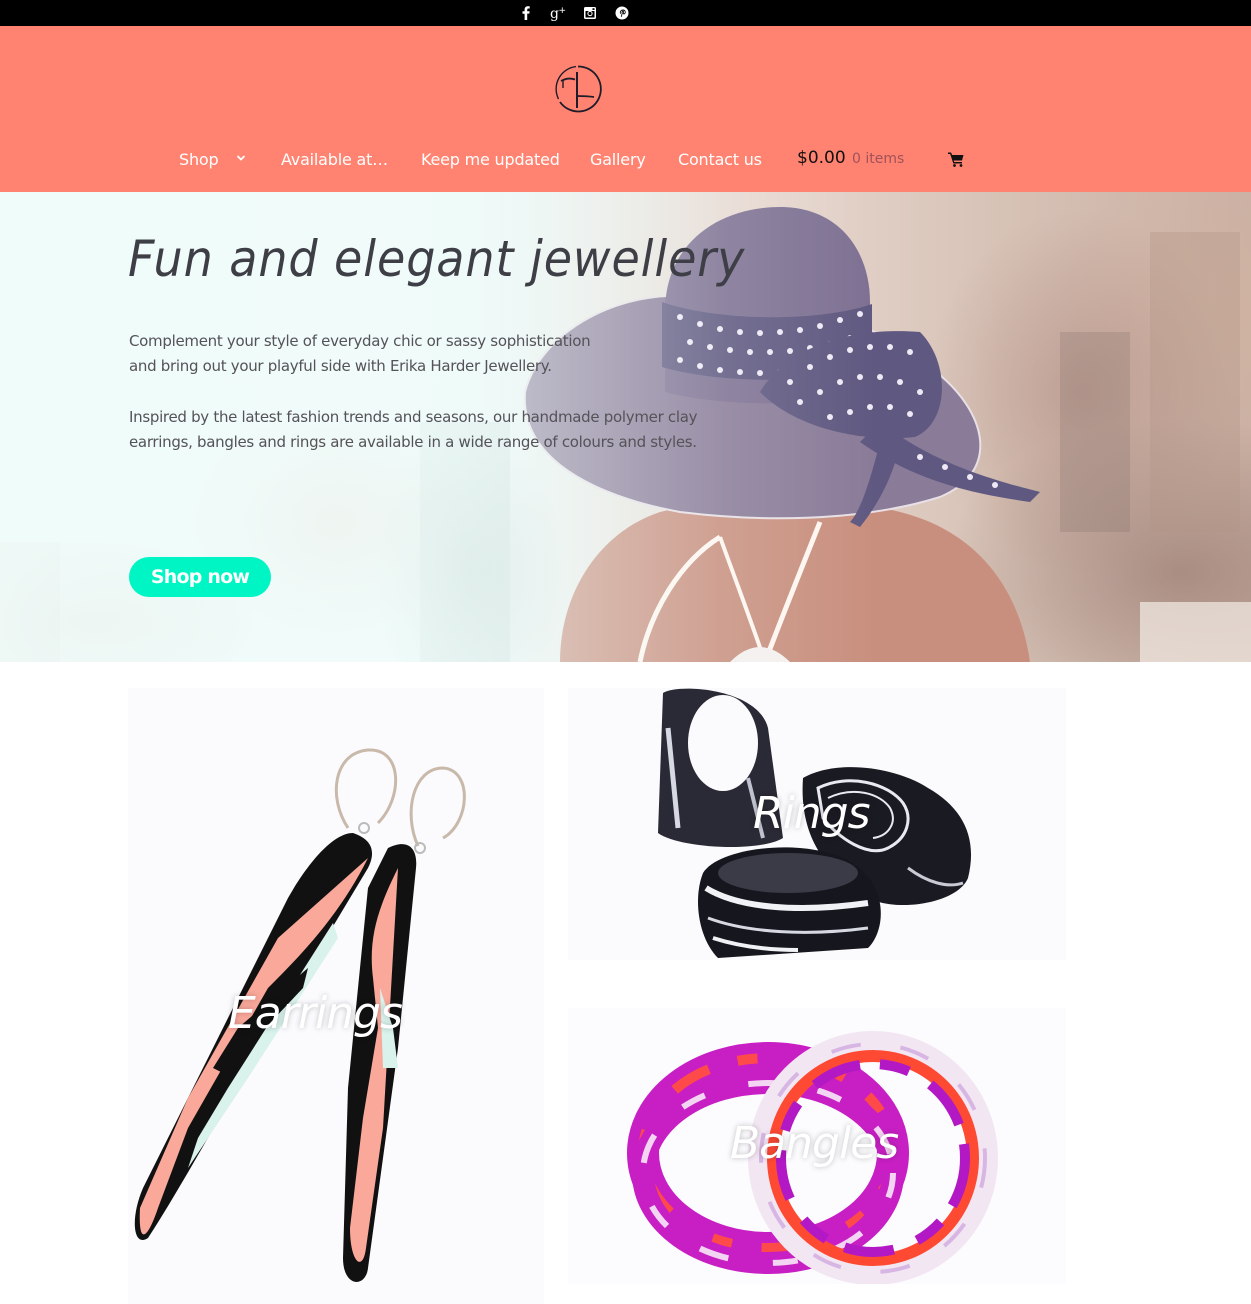 The image size is (1251, 1304). I want to click on social-links: g +, so click(574, 13).